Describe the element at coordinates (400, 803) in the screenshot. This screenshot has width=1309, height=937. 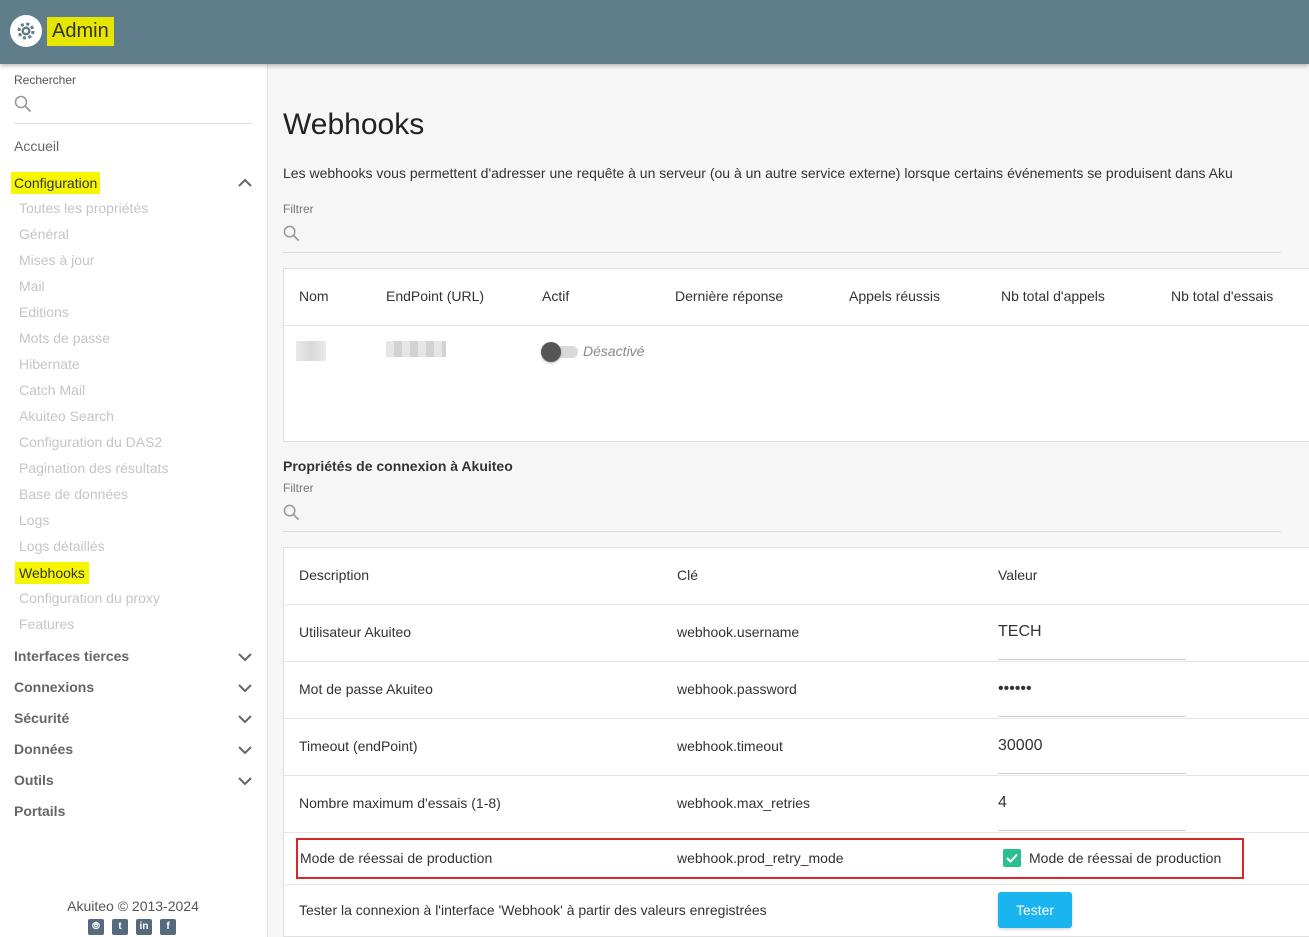
I see `property-description: Nombre maximum d'essais (1-8)` at that location.